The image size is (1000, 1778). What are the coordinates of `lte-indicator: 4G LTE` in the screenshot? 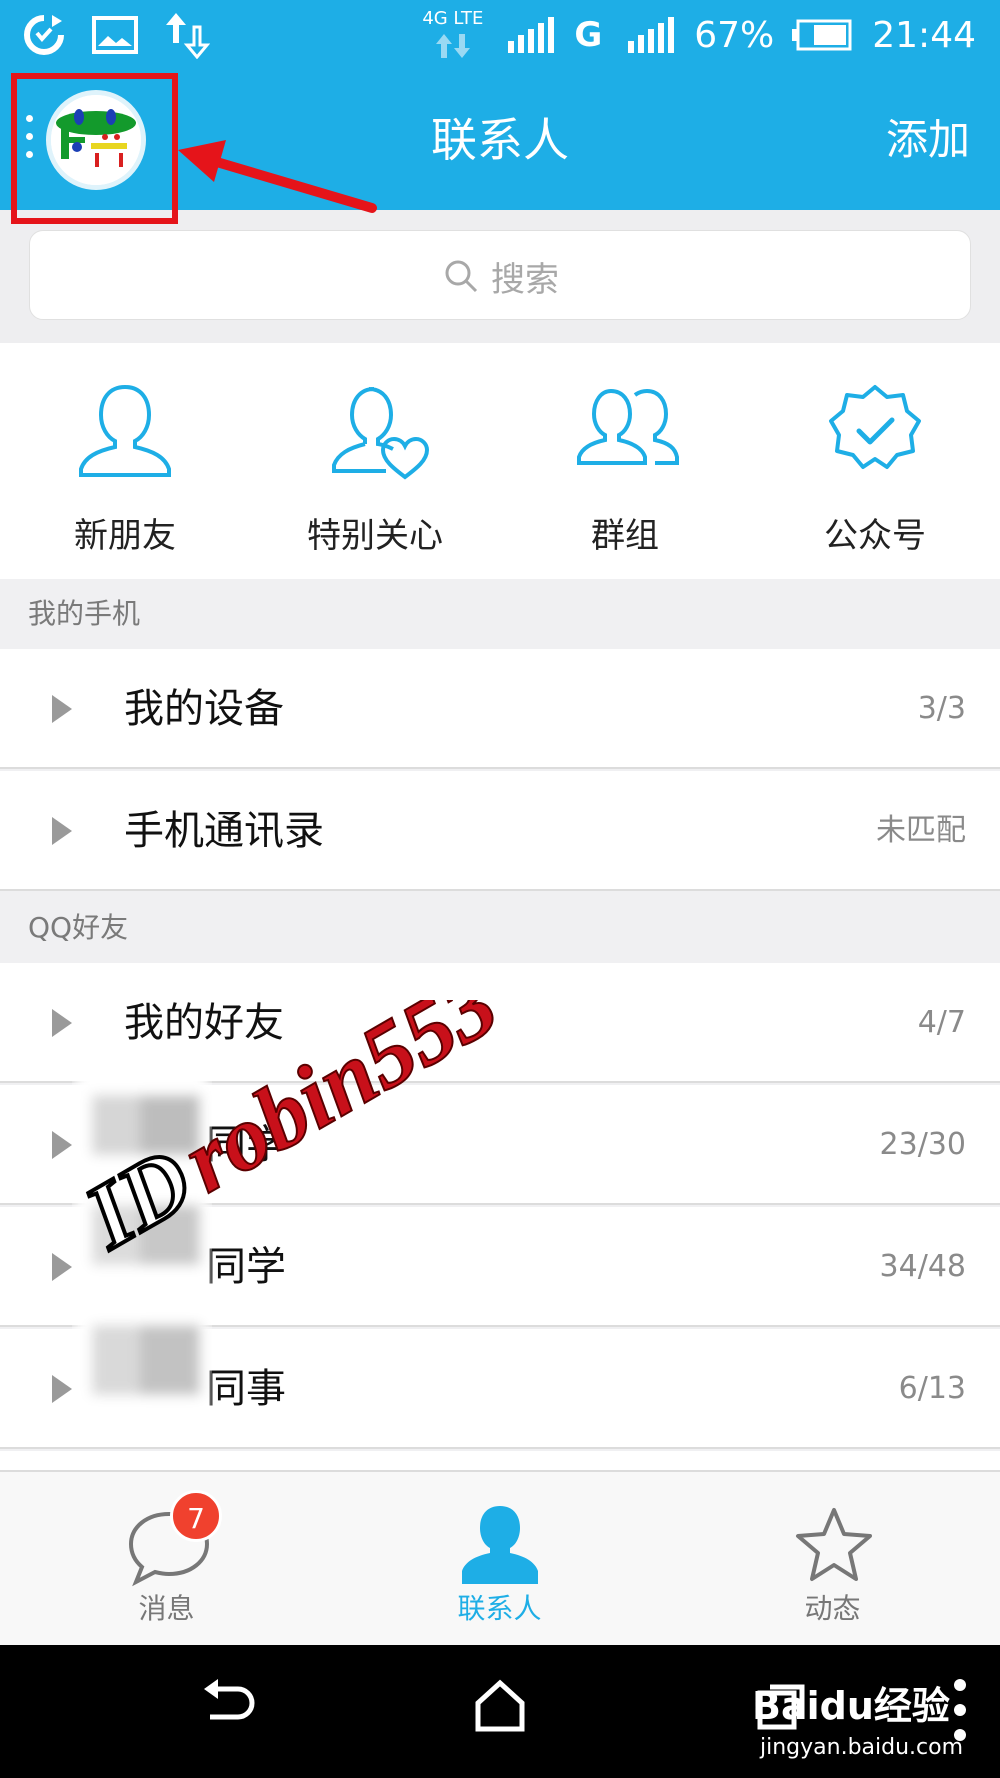 It's located at (454, 35).